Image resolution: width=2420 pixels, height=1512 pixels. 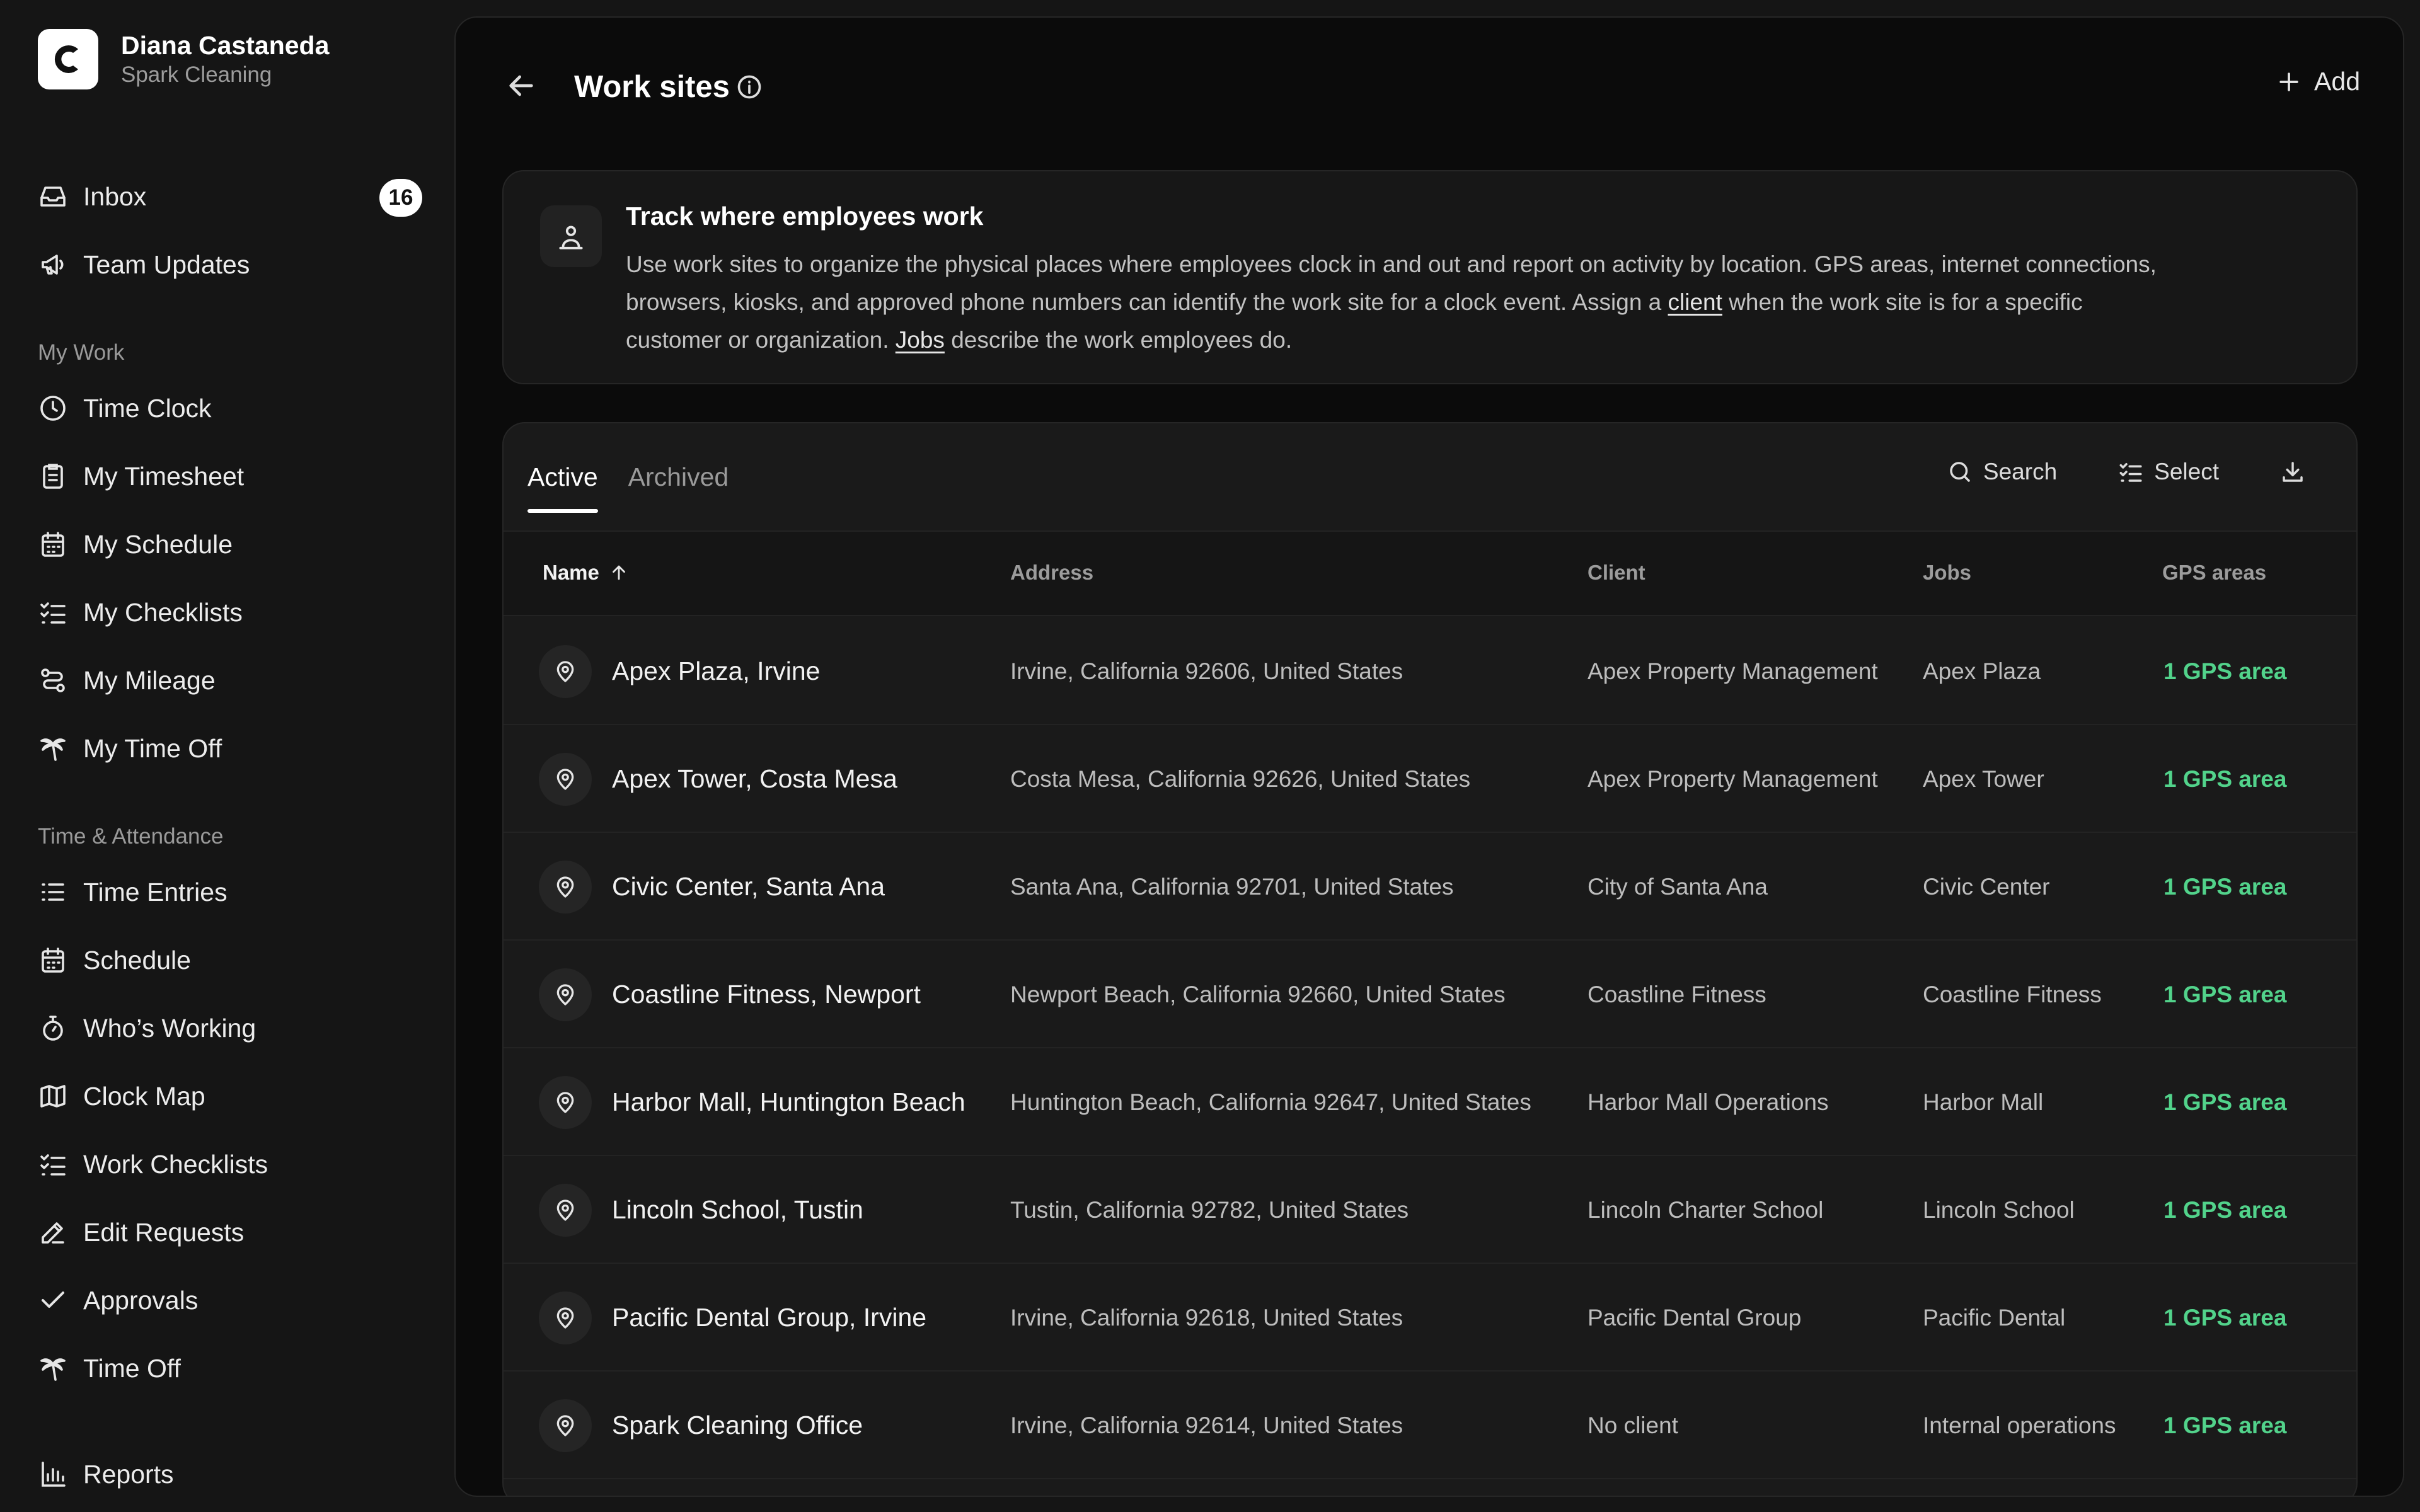 I want to click on sidebar-item-time-entries: Time Entries, so click(x=234, y=892).